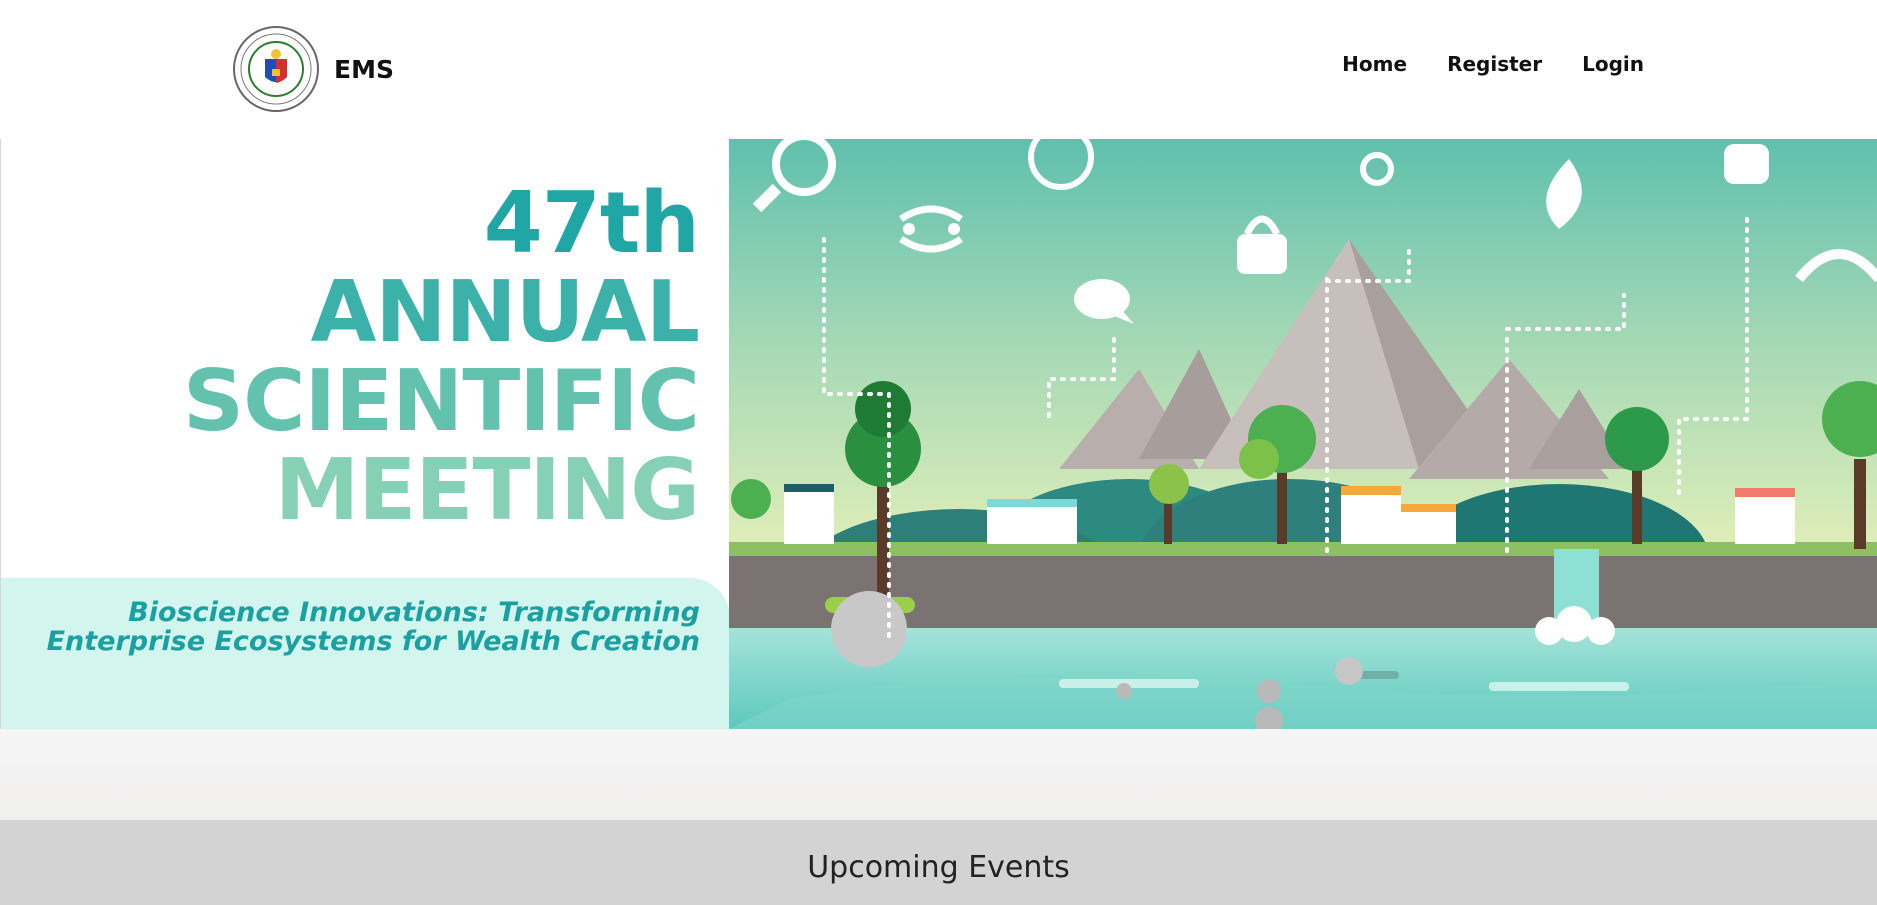 This screenshot has height=905, width=1877. What do you see at coordinates (938, 867) in the screenshot?
I see `upcoming-events-heading: Upcoming Events` at bounding box center [938, 867].